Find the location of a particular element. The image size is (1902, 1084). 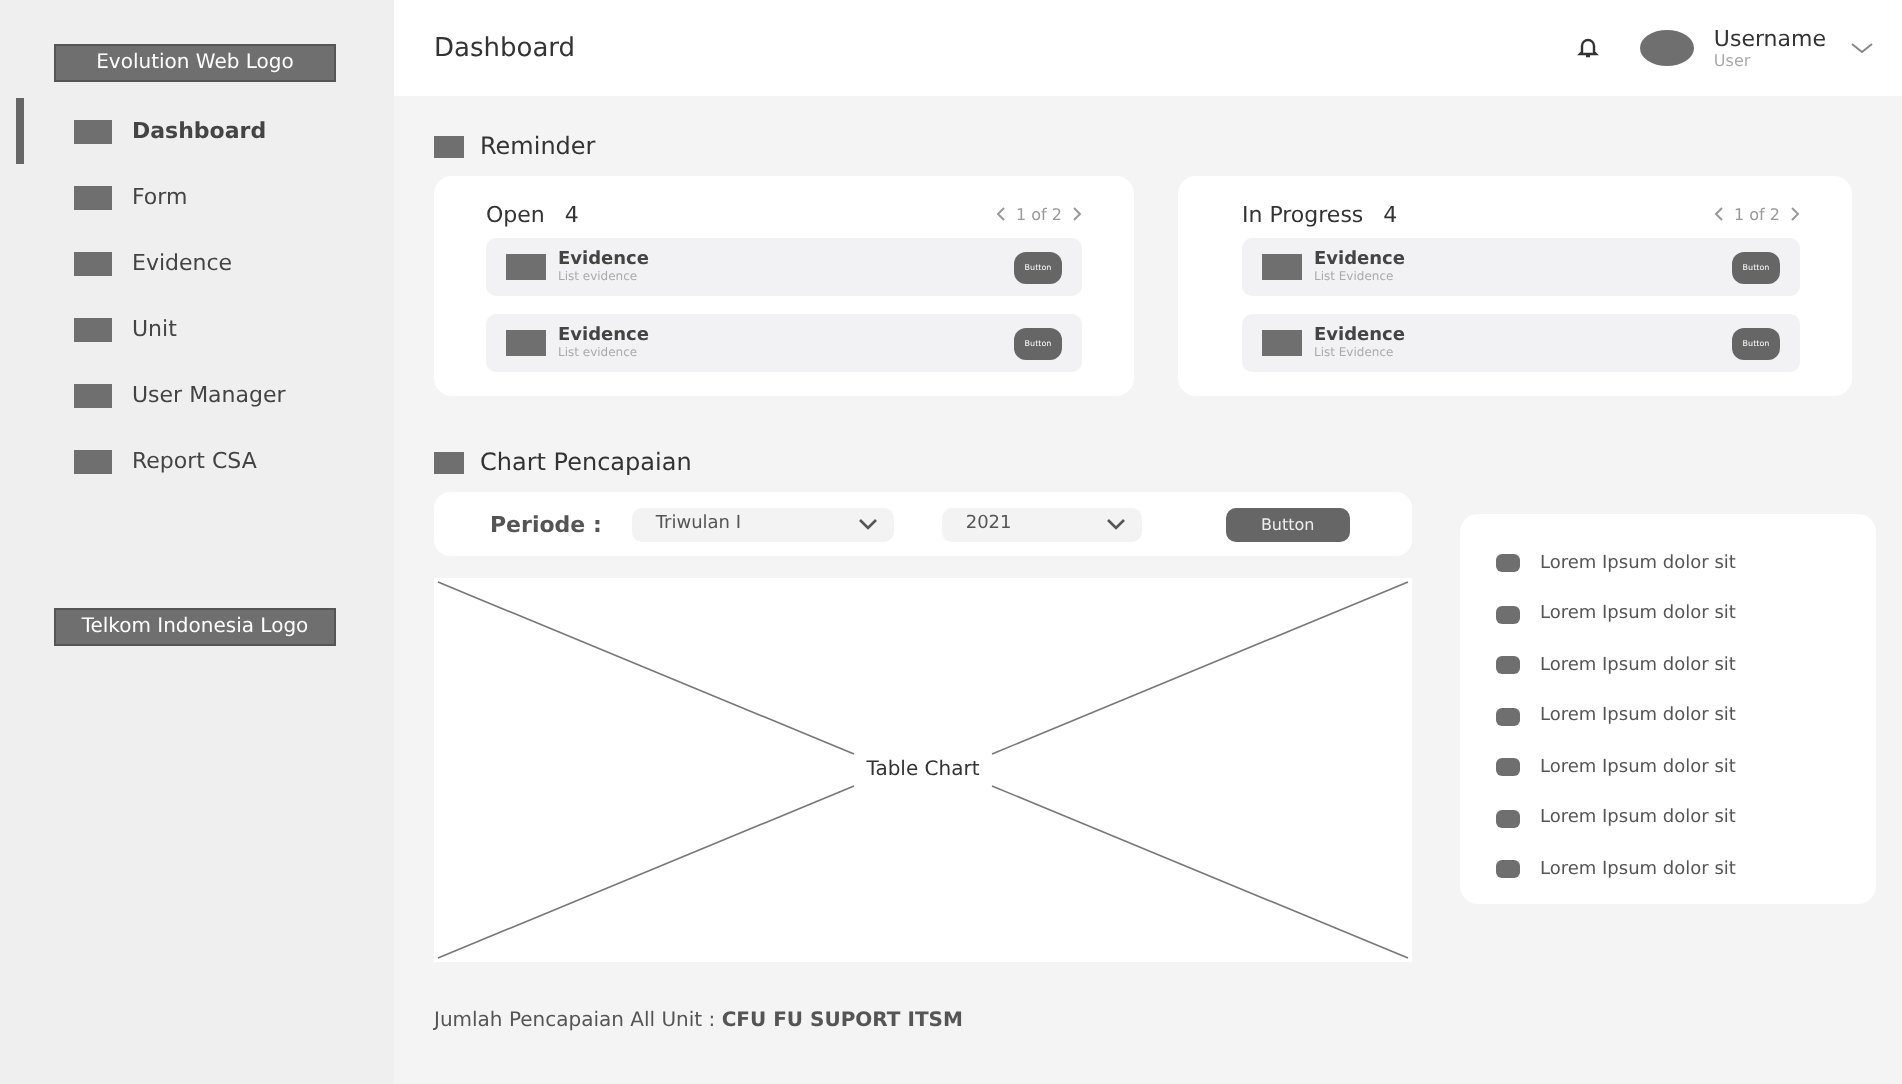

filter-label: Periode : is located at coordinates (546, 524).